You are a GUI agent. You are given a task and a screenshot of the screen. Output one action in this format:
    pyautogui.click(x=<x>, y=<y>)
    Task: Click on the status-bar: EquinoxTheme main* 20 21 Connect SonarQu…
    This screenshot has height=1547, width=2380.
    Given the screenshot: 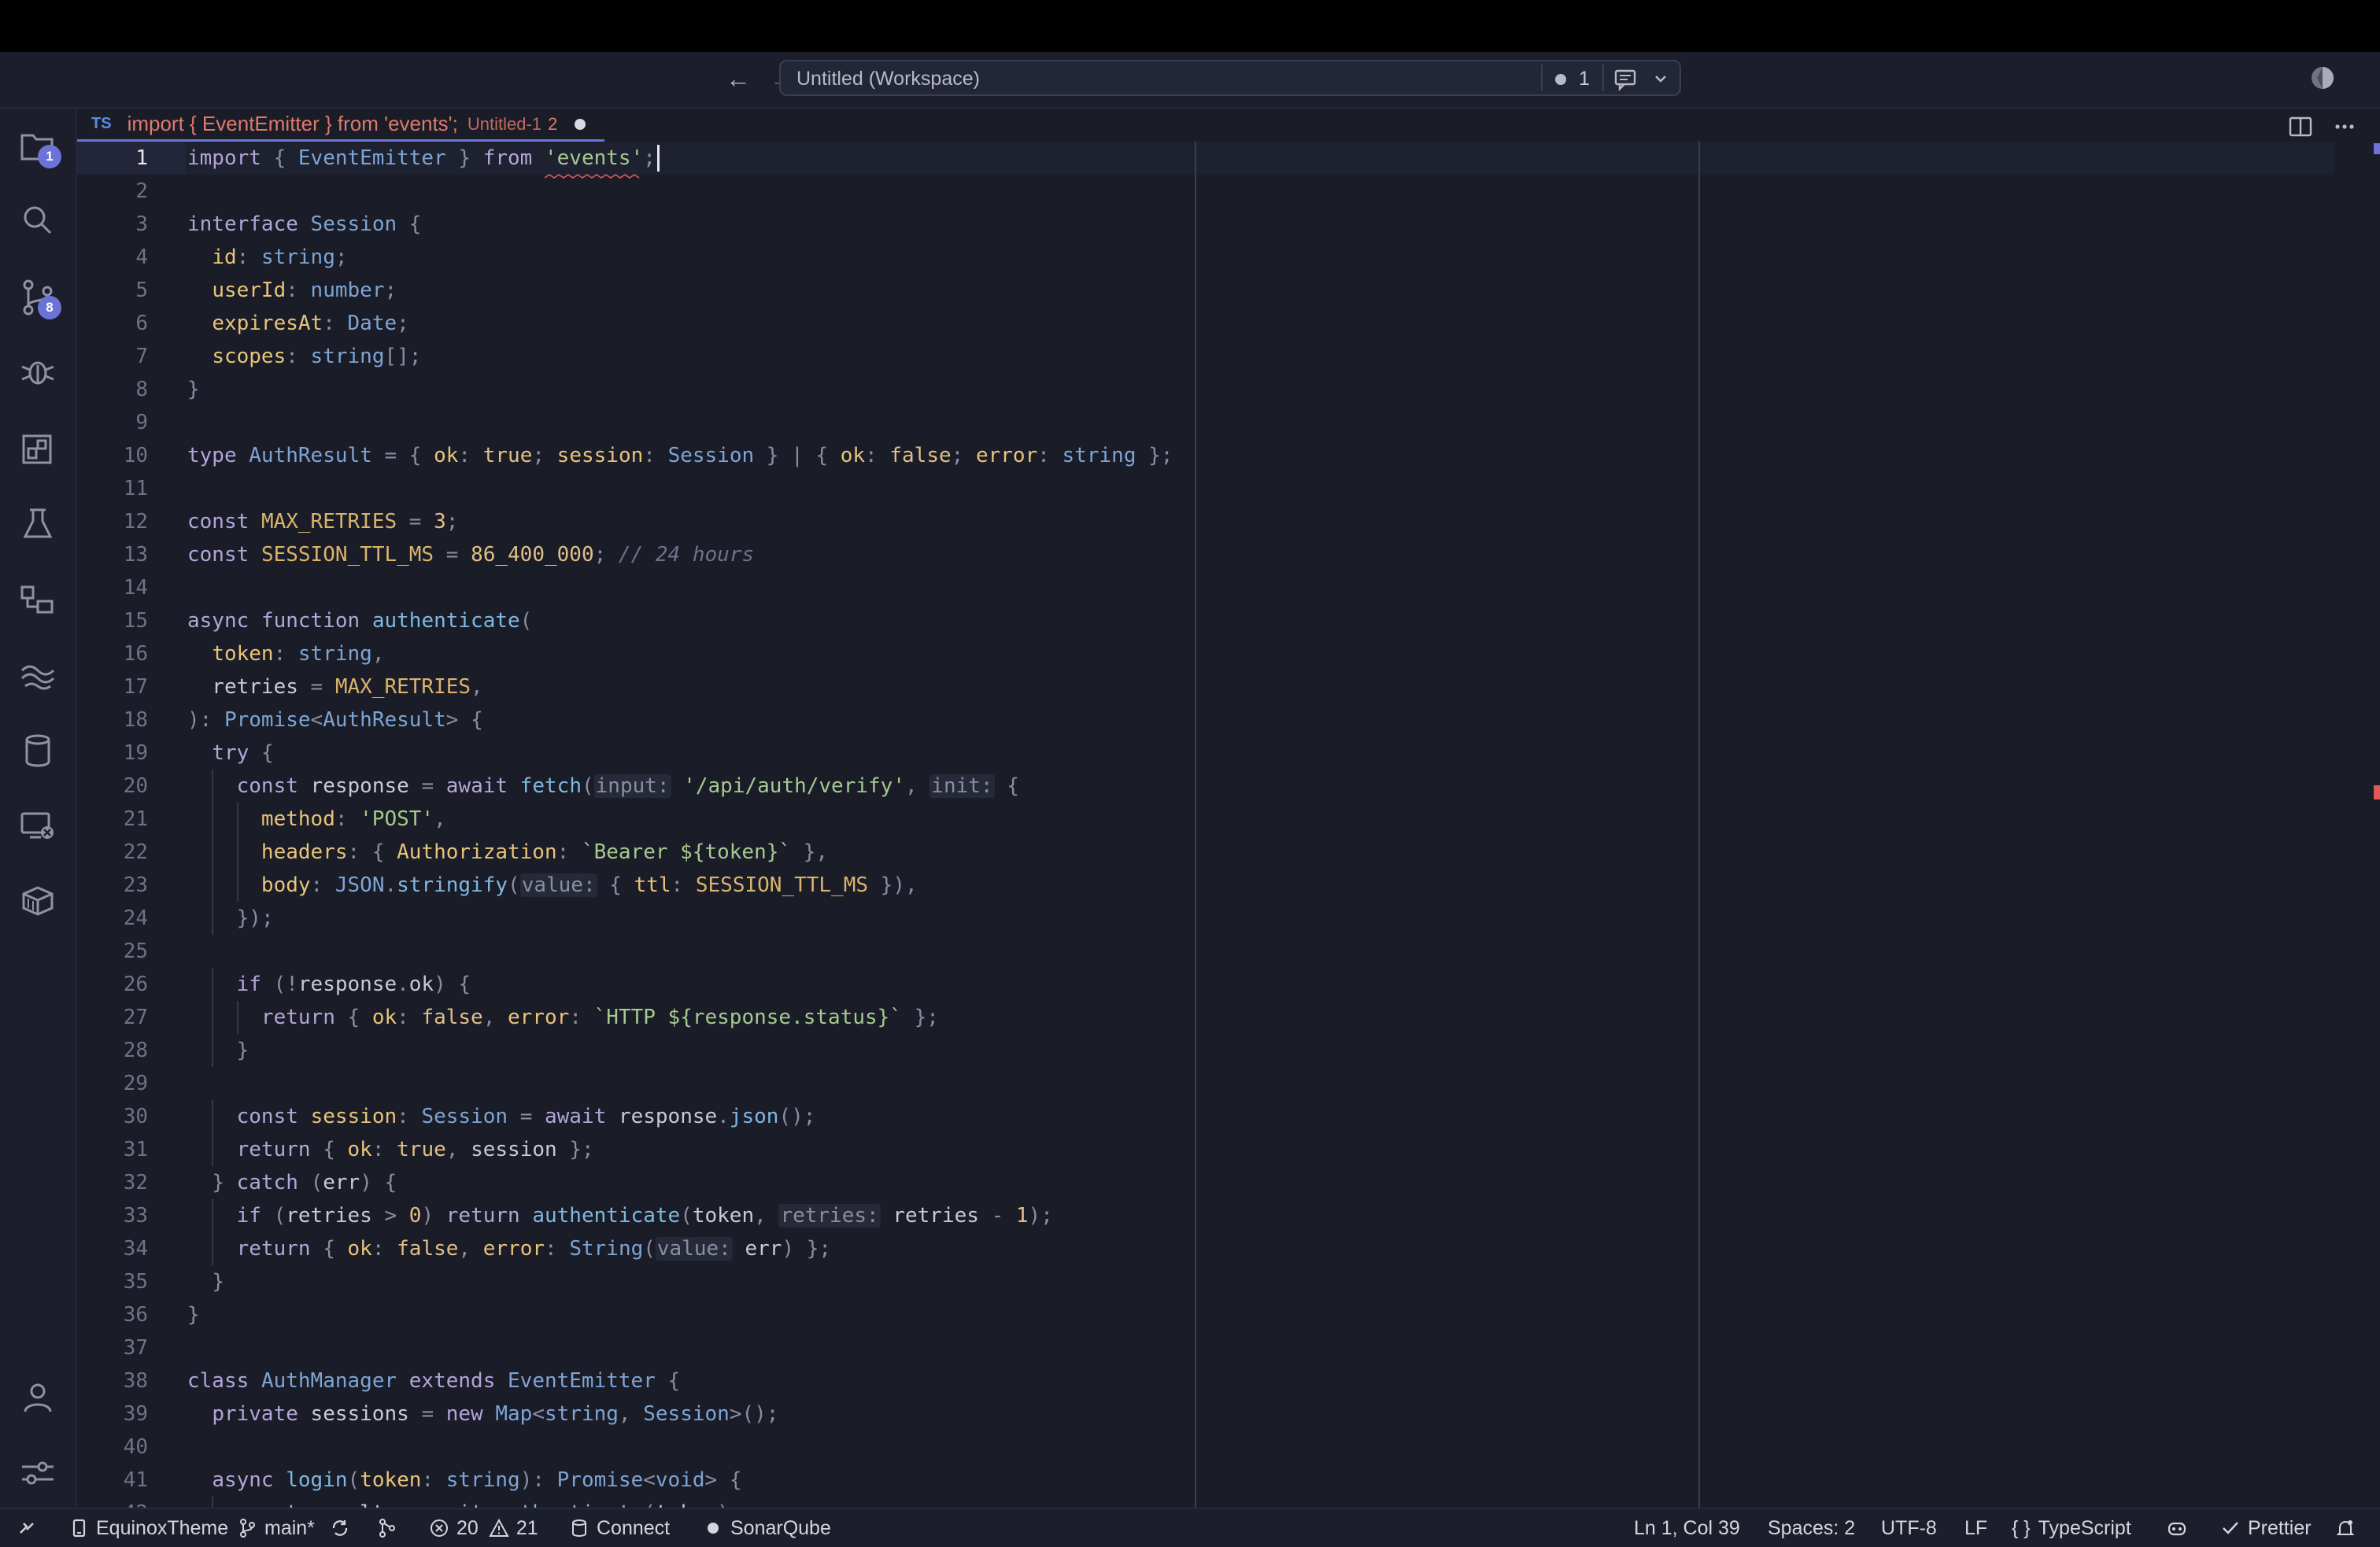 What is the action you would take?
    pyautogui.click(x=1190, y=1527)
    